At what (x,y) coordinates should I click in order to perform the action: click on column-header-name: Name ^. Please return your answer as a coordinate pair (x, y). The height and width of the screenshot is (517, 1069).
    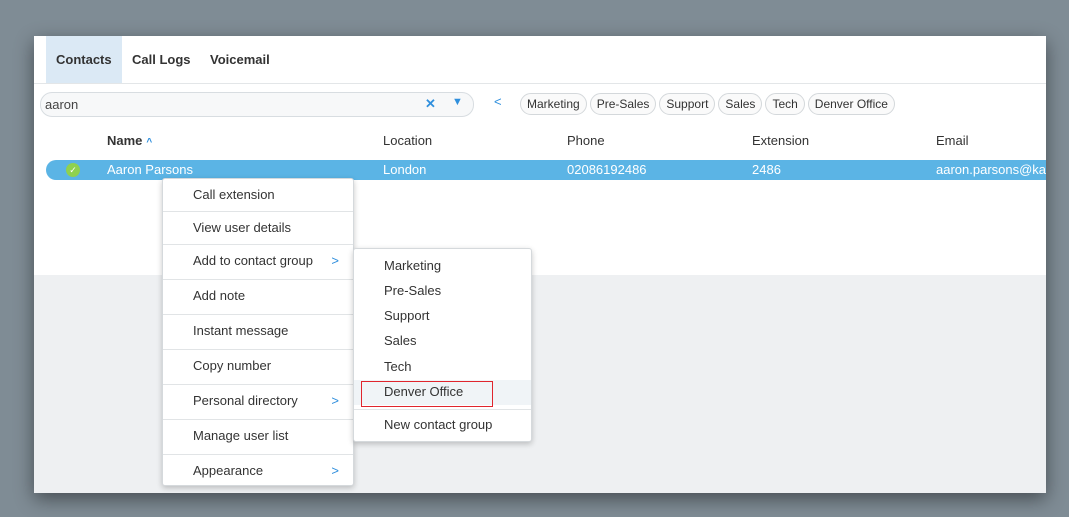
    Looking at the image, I should click on (129, 140).